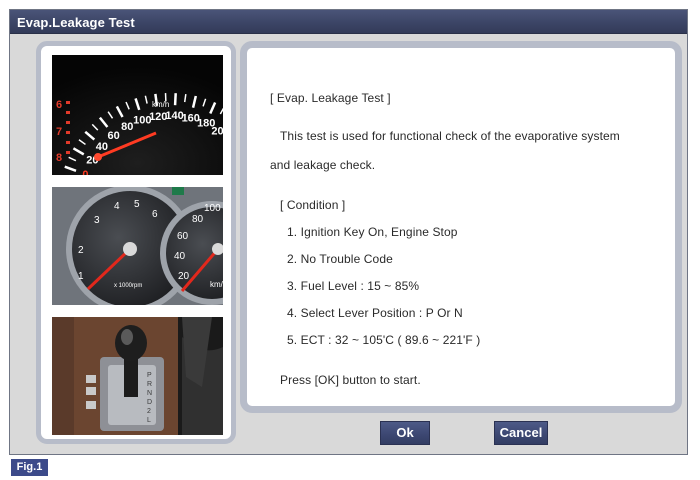 The height and width of the screenshot is (480, 700). I want to click on tach-right-tick: 80, so click(198, 219).